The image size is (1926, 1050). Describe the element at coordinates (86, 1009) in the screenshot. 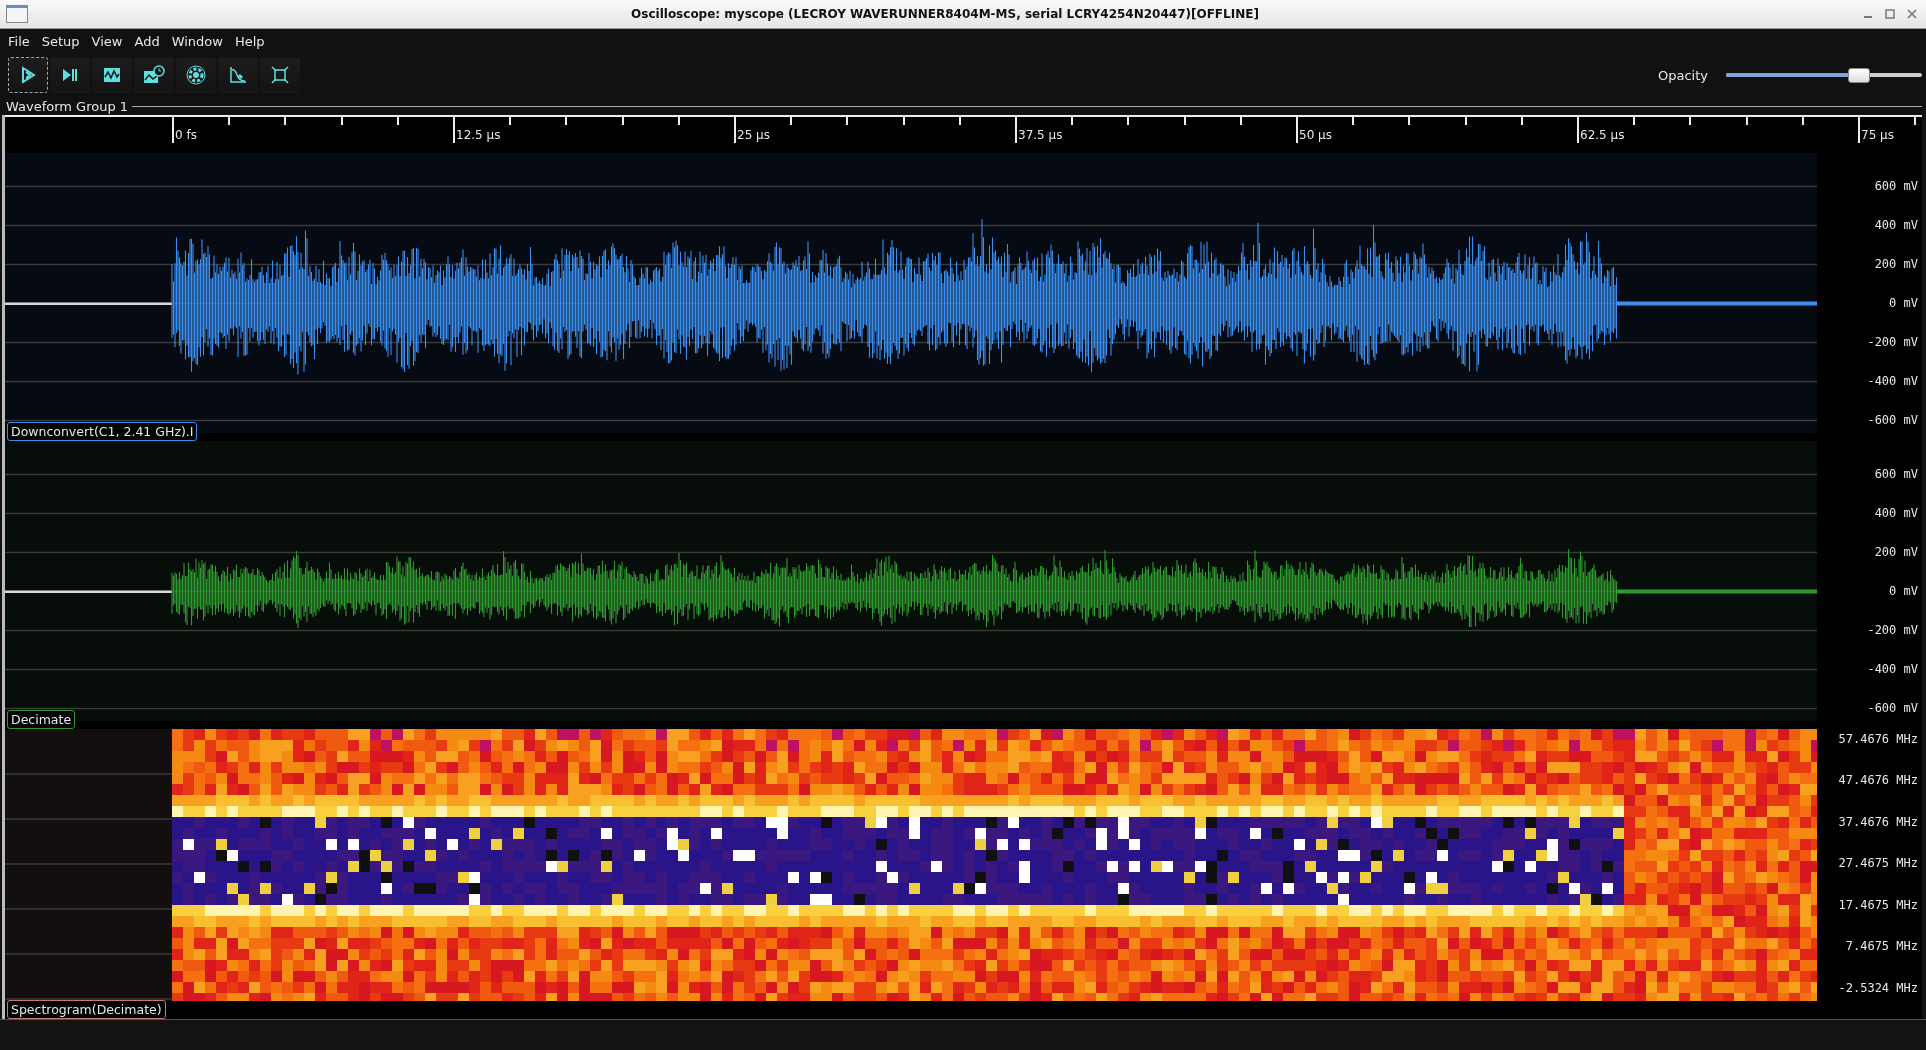

I see `channel-label: Spectrogram(Decimate)` at that location.